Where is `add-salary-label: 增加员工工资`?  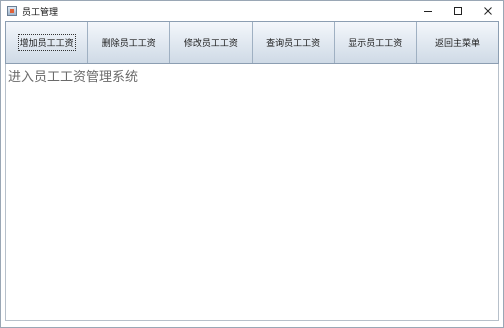 add-salary-label: 增加员工工资 is located at coordinates (46, 42).